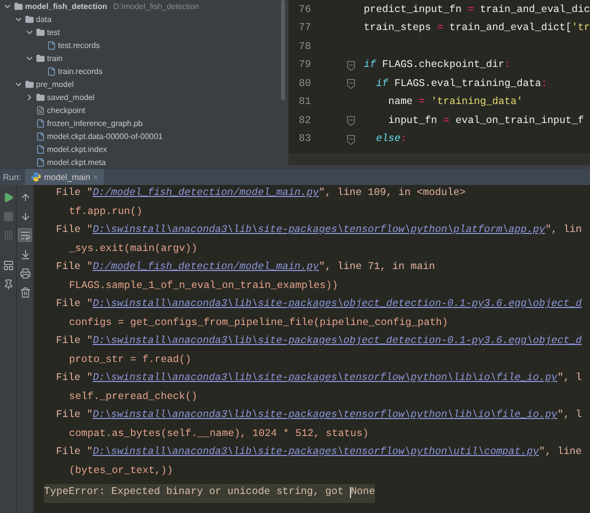  What do you see at coordinates (210, 493) in the screenshot?
I see `error-message: TypeError: Expected binary or unicode string, got None` at bounding box center [210, 493].